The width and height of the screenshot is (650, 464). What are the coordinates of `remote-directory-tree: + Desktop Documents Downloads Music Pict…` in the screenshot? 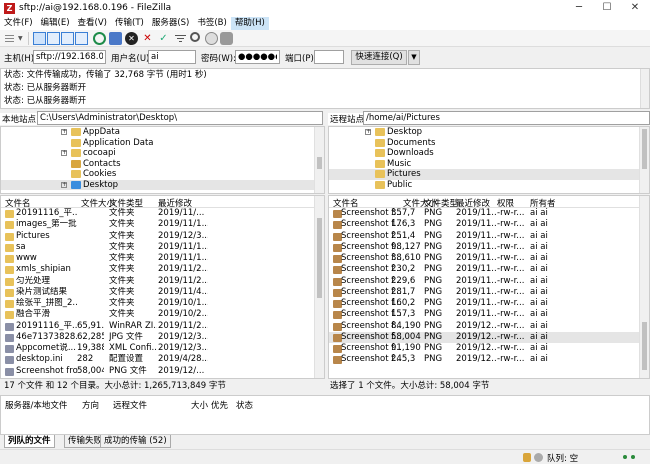 It's located at (489, 160).